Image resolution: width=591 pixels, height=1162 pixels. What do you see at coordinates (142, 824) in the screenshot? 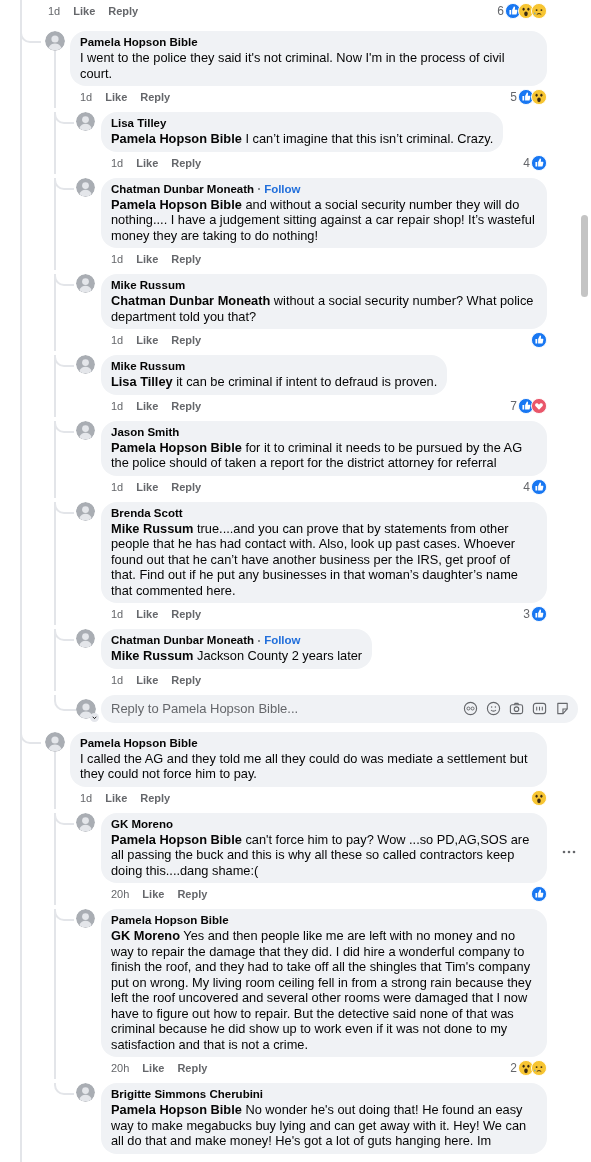
I see `author-name: GK Moreno` at bounding box center [142, 824].